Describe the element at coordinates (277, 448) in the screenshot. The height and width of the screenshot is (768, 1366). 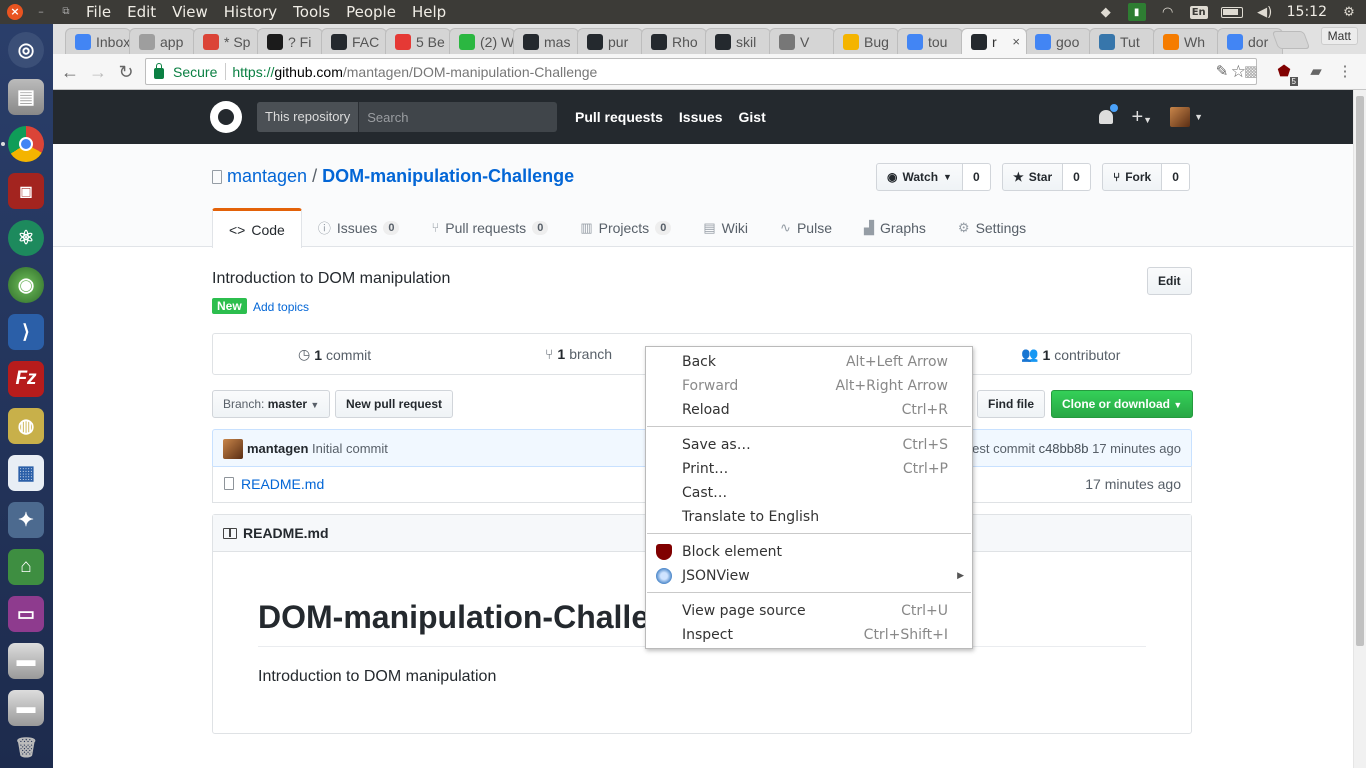
I see `commit-author-link: mantagen` at that location.